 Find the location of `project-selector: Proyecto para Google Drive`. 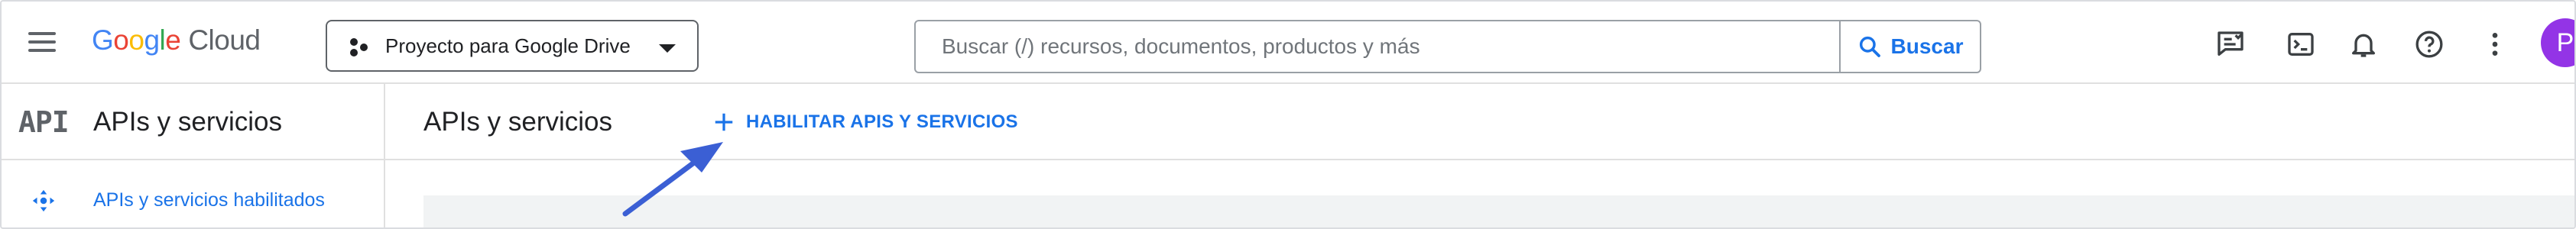

project-selector: Proyecto para Google Drive is located at coordinates (512, 46).